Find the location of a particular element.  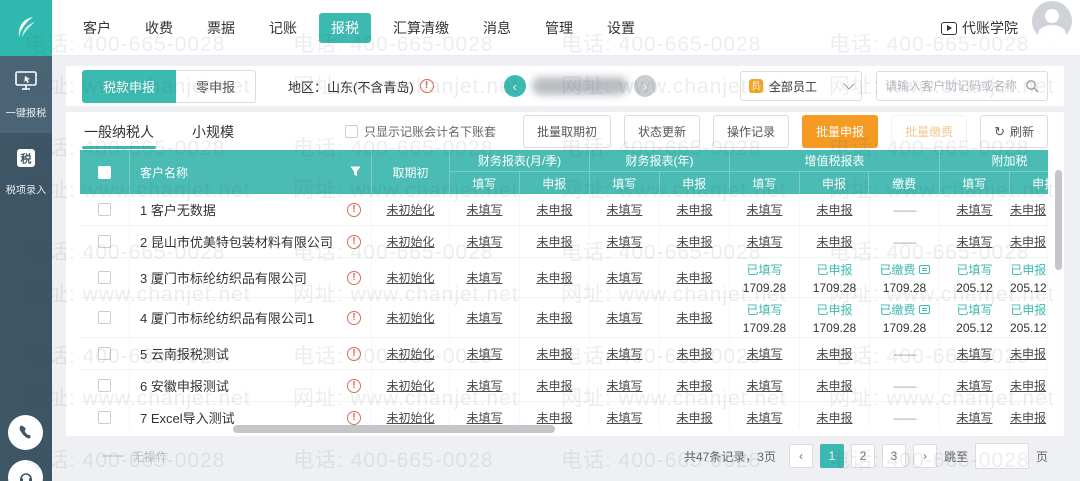

customer-name: 6 安徽申报测试 is located at coordinates (243, 385).